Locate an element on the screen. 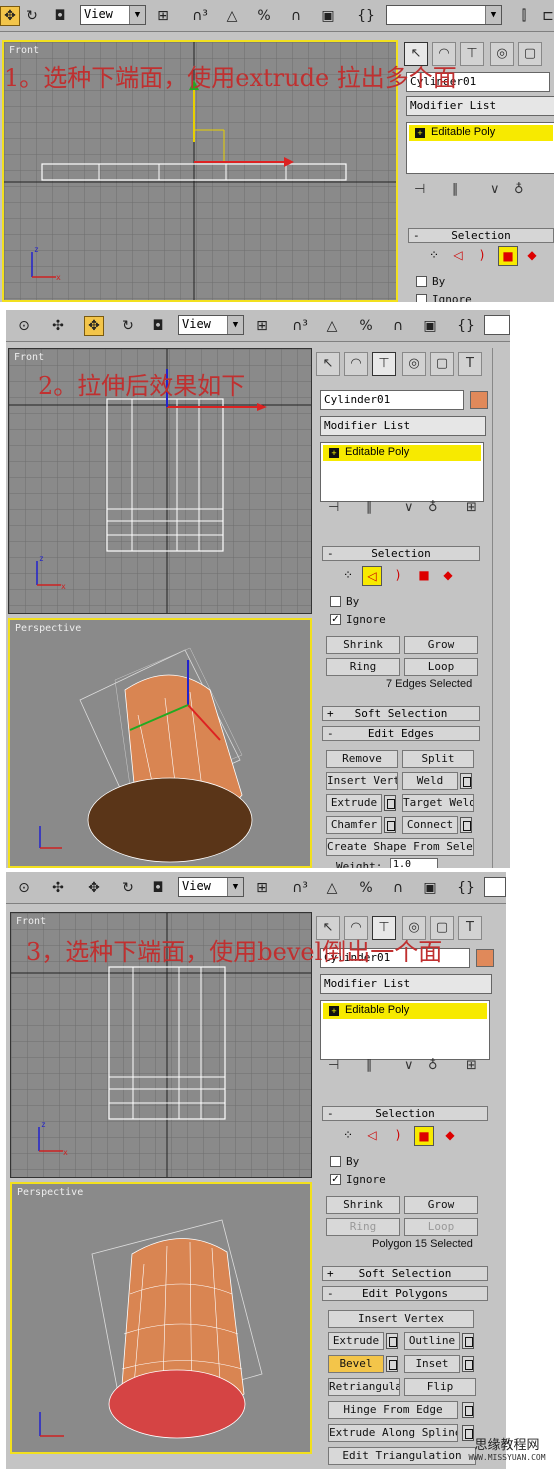 The height and width of the screenshot is (1469, 554). outline-settings-icon is located at coordinates (468, 1341).